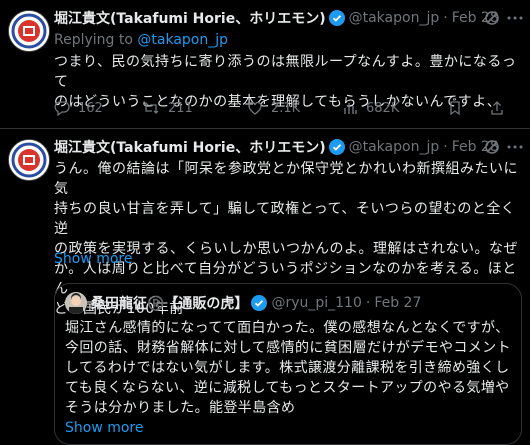 The height and width of the screenshot is (445, 530). I want to click on reply-icon, so click(62, 108).